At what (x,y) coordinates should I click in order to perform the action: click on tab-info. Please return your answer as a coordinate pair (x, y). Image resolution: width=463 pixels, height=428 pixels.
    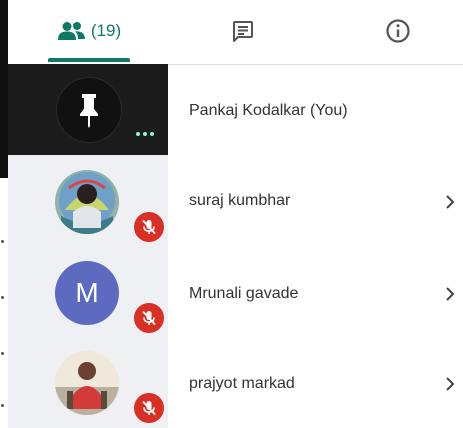
    Looking at the image, I should click on (398, 31).